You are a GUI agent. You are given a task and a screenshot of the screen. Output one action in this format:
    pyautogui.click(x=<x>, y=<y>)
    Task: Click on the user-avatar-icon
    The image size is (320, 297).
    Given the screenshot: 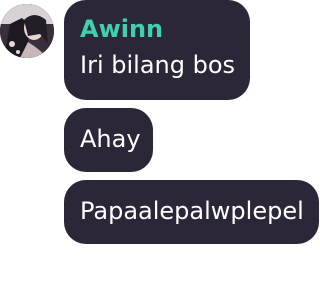 What is the action you would take?
    pyautogui.click(x=27, y=31)
    